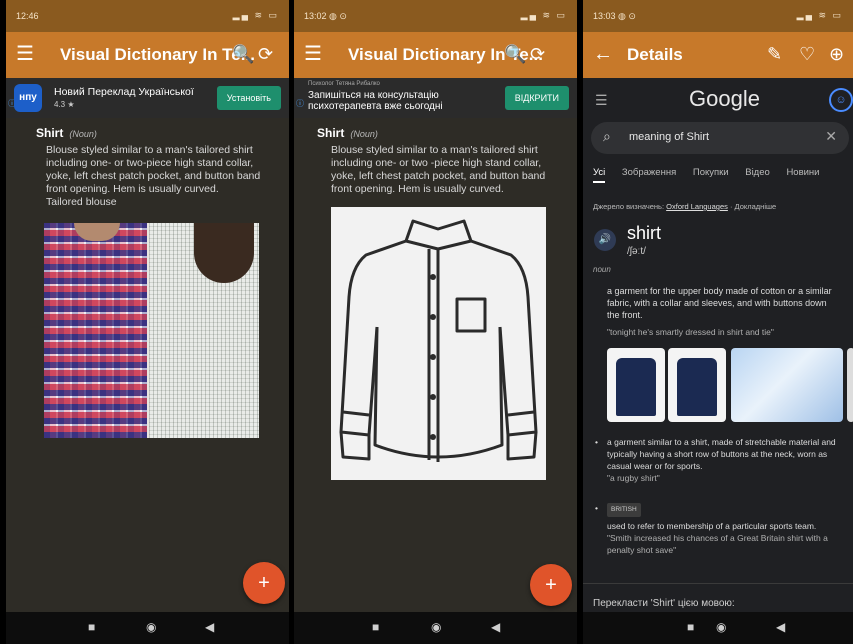 This screenshot has height=644, width=853. Describe the element at coordinates (836, 54) in the screenshot. I see `more-icon: ⊕` at that location.